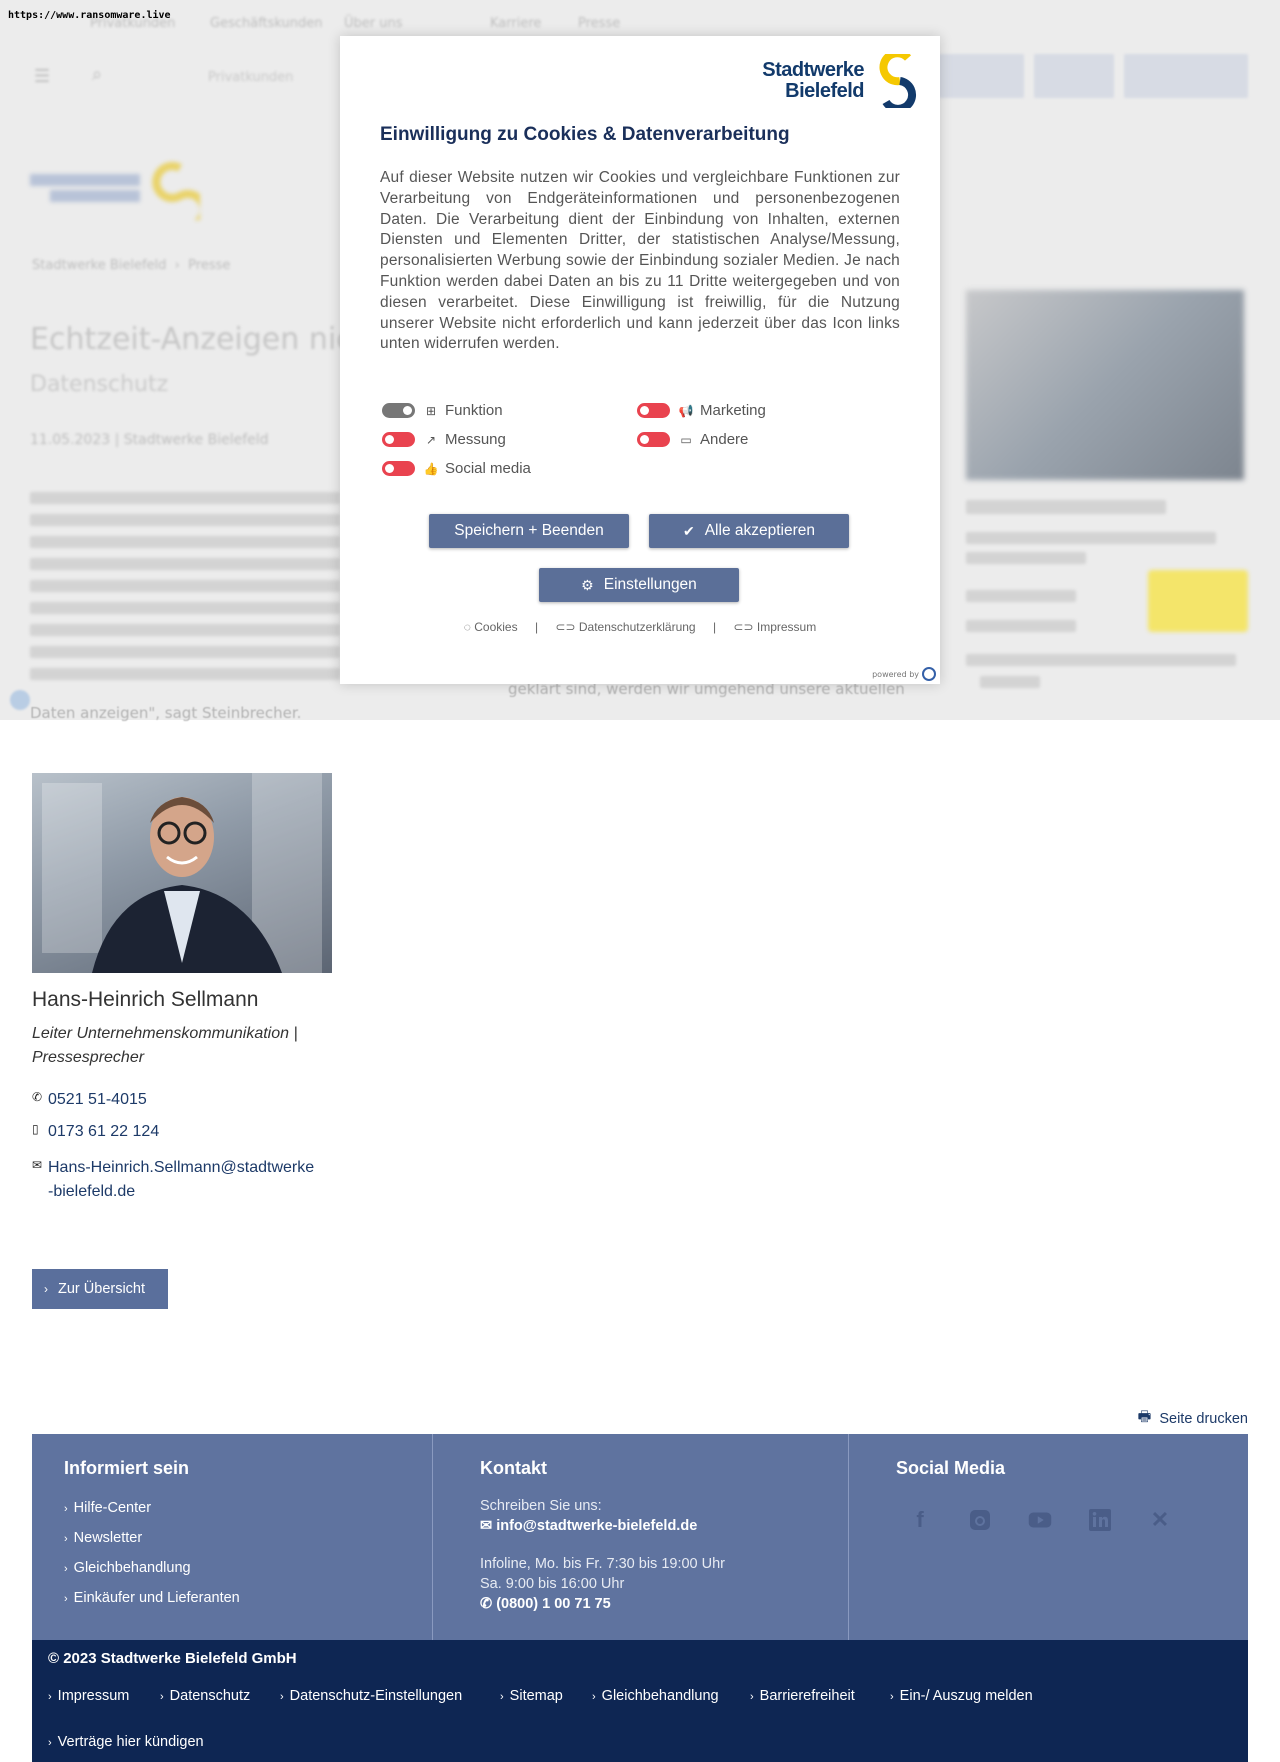 The width and height of the screenshot is (1280, 1762). What do you see at coordinates (1160, 1519) in the screenshot?
I see `xing-icon: ✕` at bounding box center [1160, 1519].